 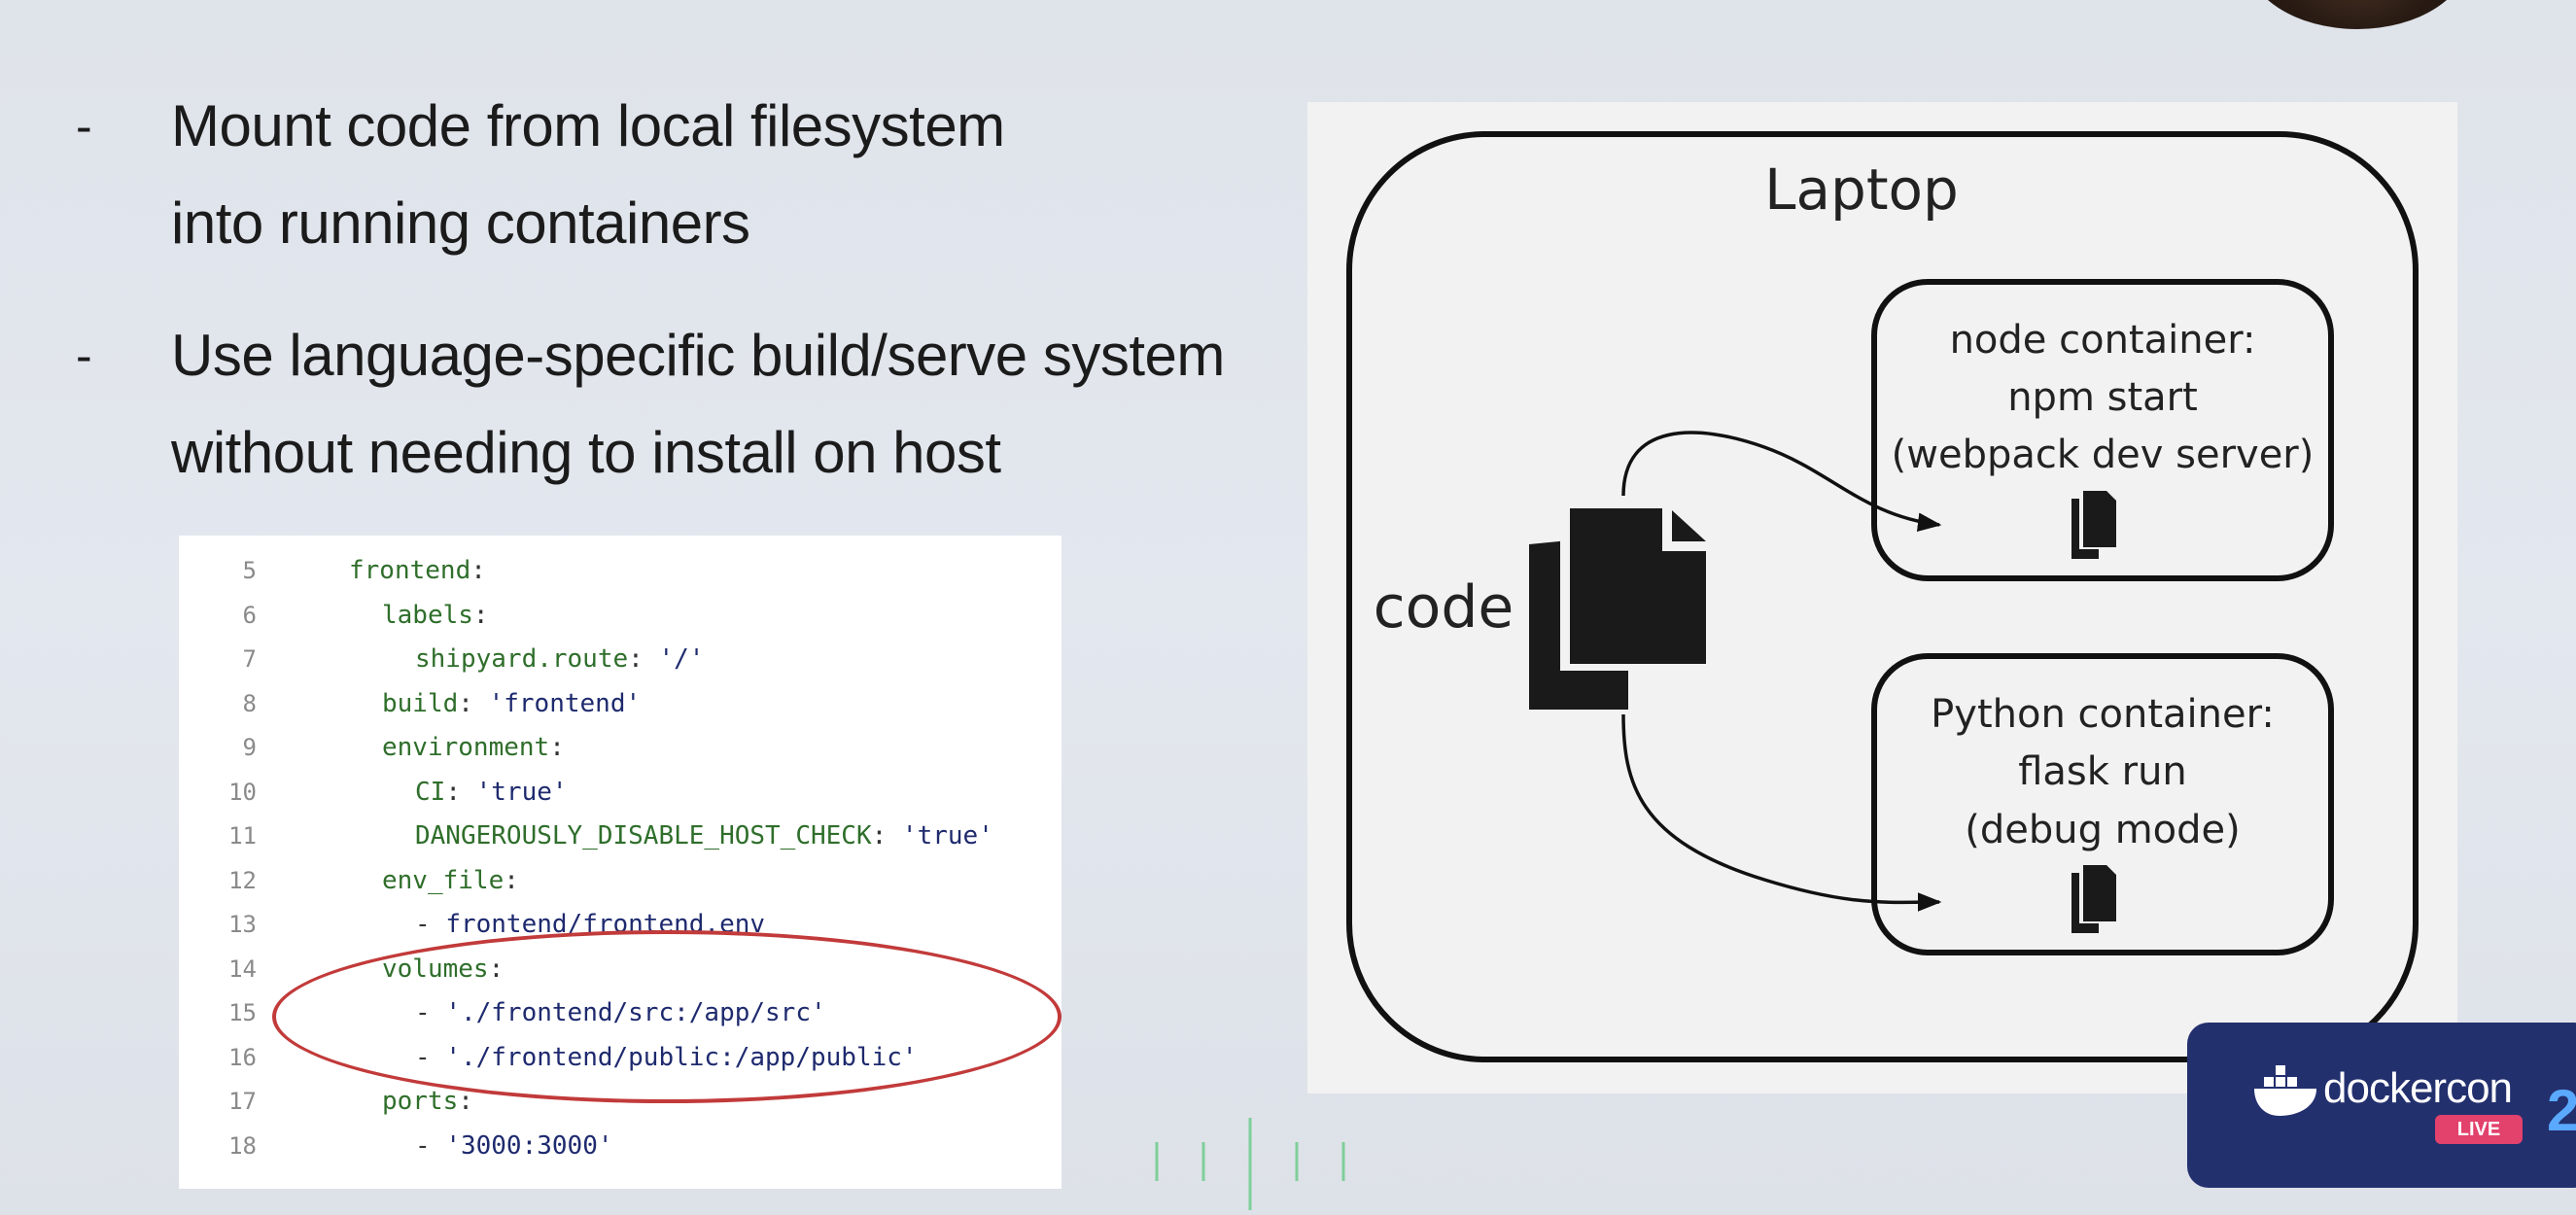 What do you see at coordinates (243, 1057) in the screenshot?
I see `line-number: 16` at bounding box center [243, 1057].